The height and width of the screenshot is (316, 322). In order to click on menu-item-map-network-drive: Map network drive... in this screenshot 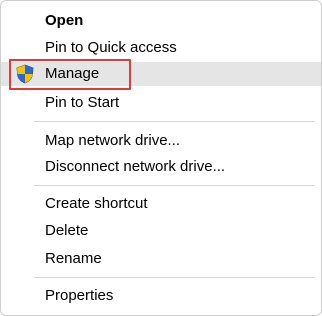, I will do `click(161, 141)`.